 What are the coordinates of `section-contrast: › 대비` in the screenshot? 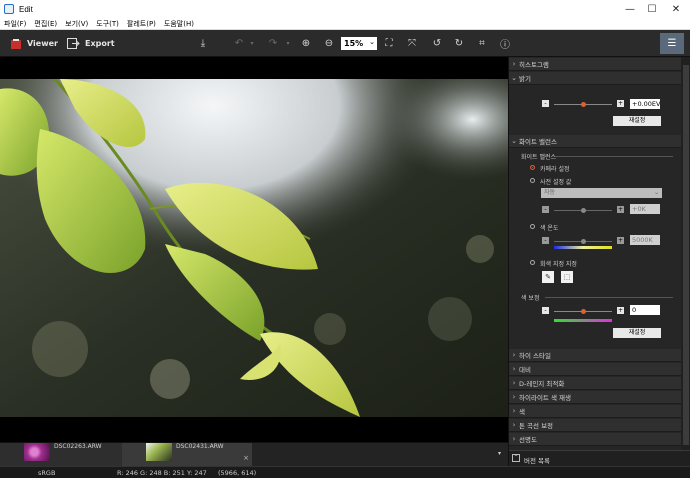 It's located at (595, 369).